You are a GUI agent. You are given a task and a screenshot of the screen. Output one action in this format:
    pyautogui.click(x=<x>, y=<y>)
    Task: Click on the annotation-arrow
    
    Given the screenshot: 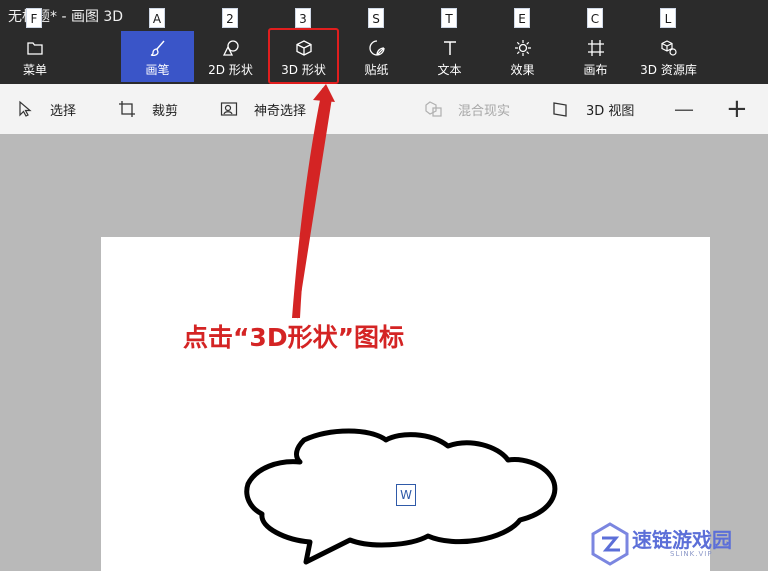 What is the action you would take?
    pyautogui.click(x=314, y=204)
    